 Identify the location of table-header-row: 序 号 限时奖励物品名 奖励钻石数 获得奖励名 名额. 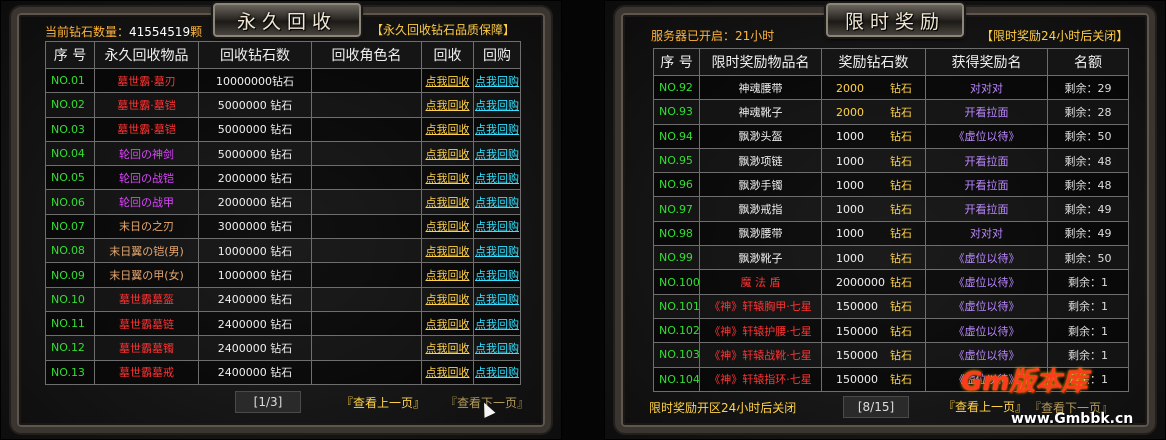
(891, 62).